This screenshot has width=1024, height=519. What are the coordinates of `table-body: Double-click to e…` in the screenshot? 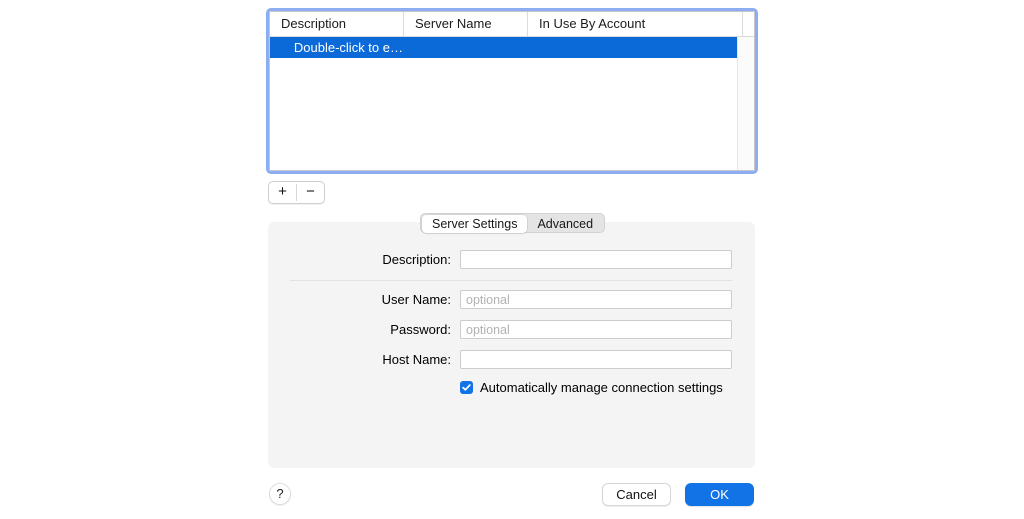 It's located at (512, 103).